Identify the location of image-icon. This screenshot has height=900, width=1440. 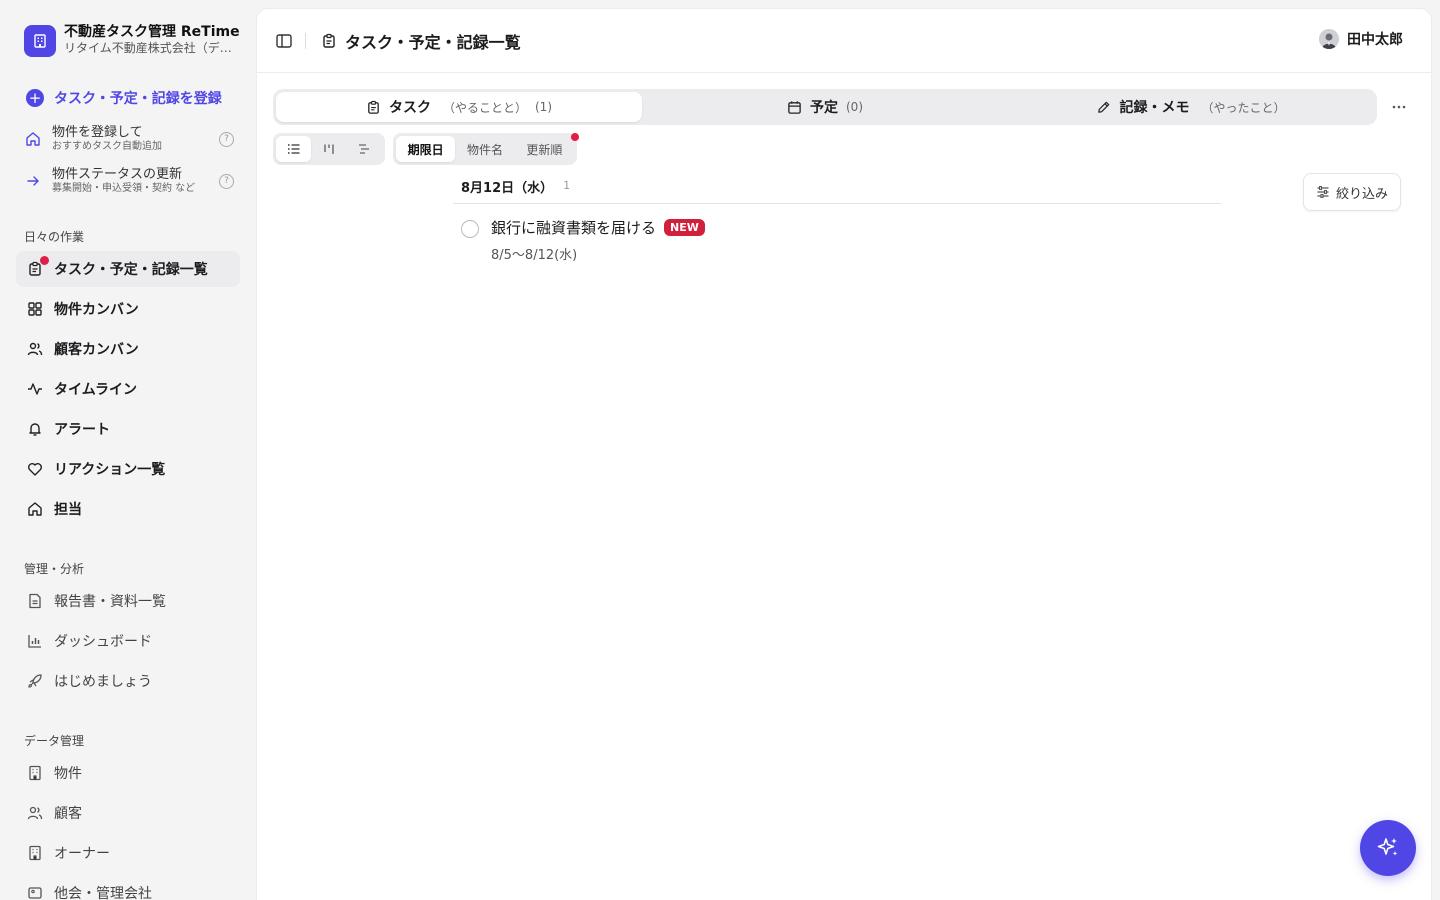
(35, 892).